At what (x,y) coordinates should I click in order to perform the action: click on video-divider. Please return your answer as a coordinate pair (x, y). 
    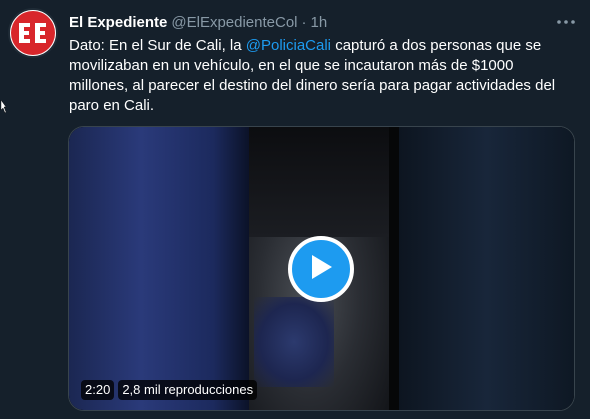
    Looking at the image, I should click on (394, 268).